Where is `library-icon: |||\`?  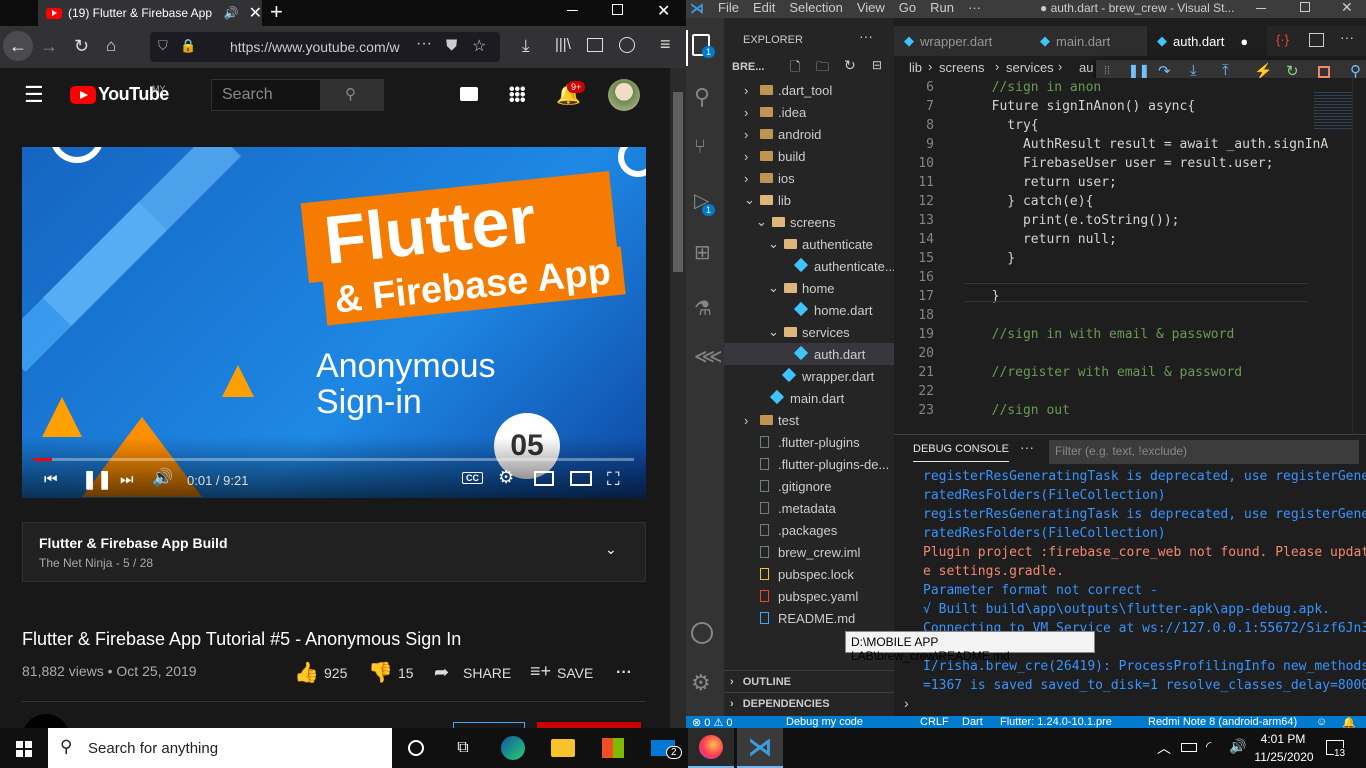
library-icon: |||\ is located at coordinates (563, 44).